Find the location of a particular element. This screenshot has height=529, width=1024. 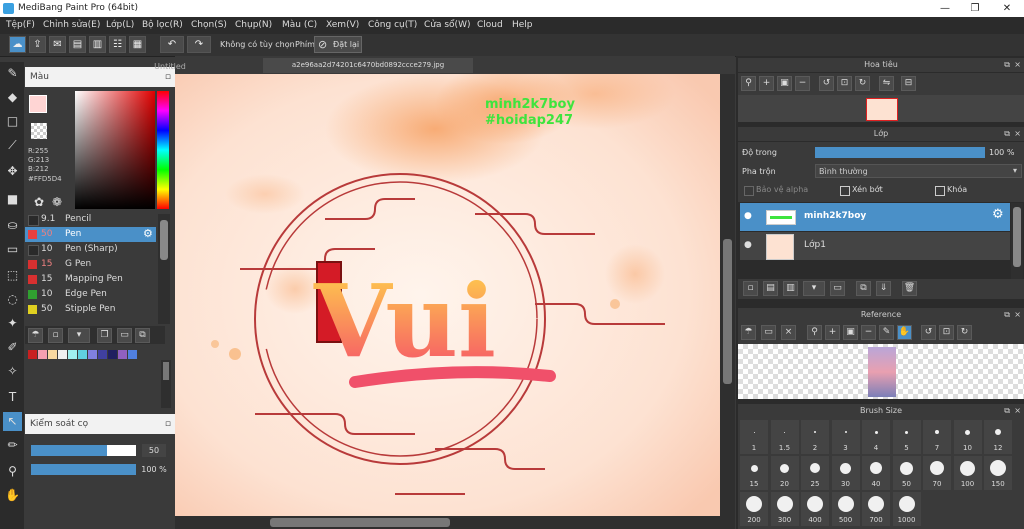

transparent-swatch is located at coordinates (39, 131).